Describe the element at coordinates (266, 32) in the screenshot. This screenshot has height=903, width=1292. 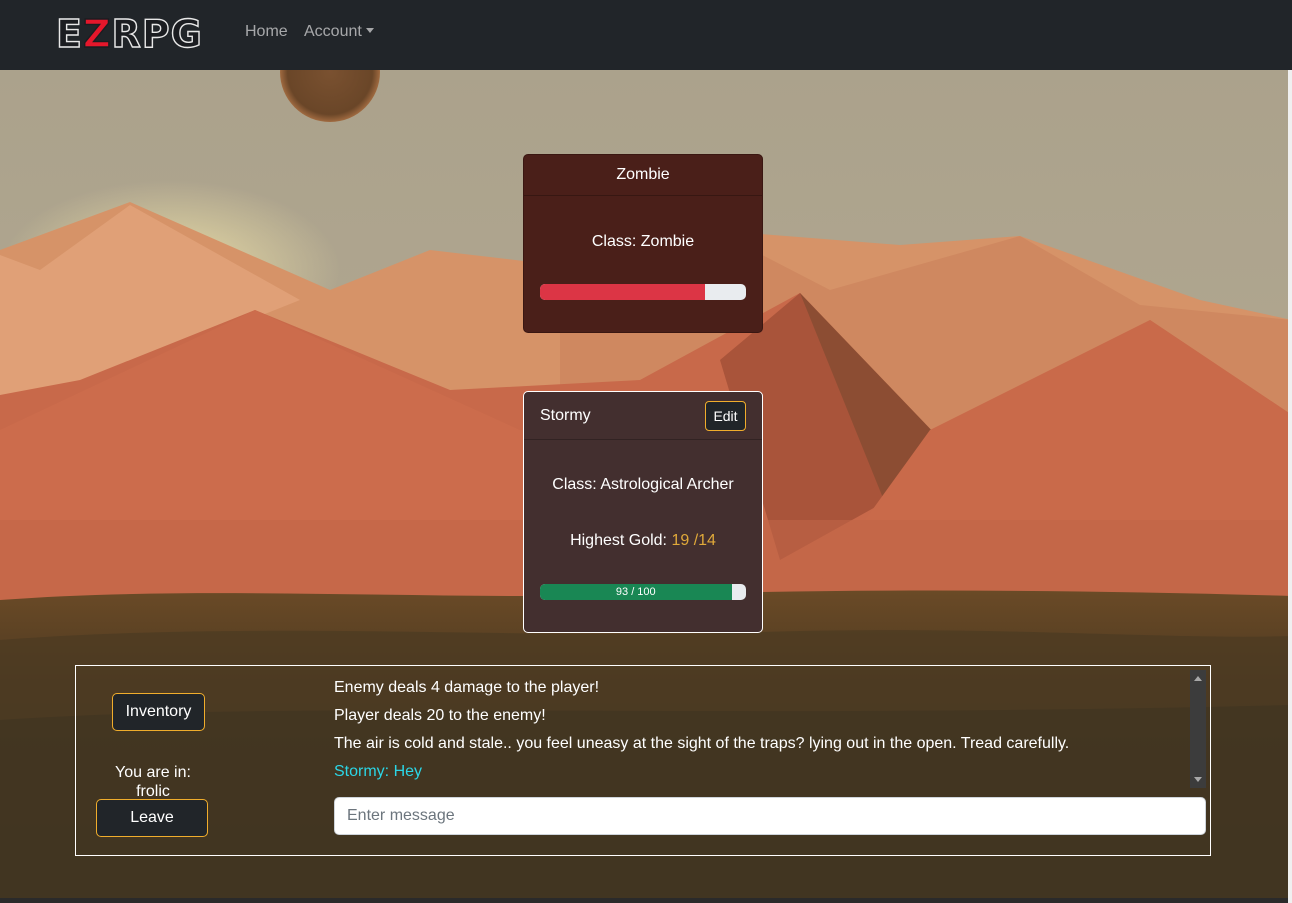
I see `nav-home-link: Home` at that location.